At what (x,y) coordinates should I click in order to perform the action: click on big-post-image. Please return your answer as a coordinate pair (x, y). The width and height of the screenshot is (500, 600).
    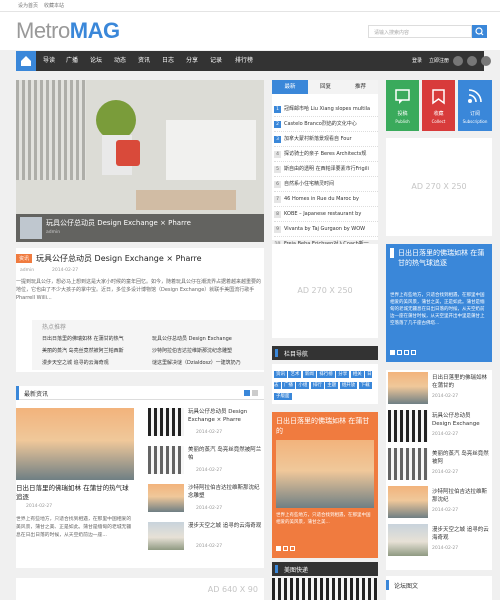
    Looking at the image, I should click on (75, 444).